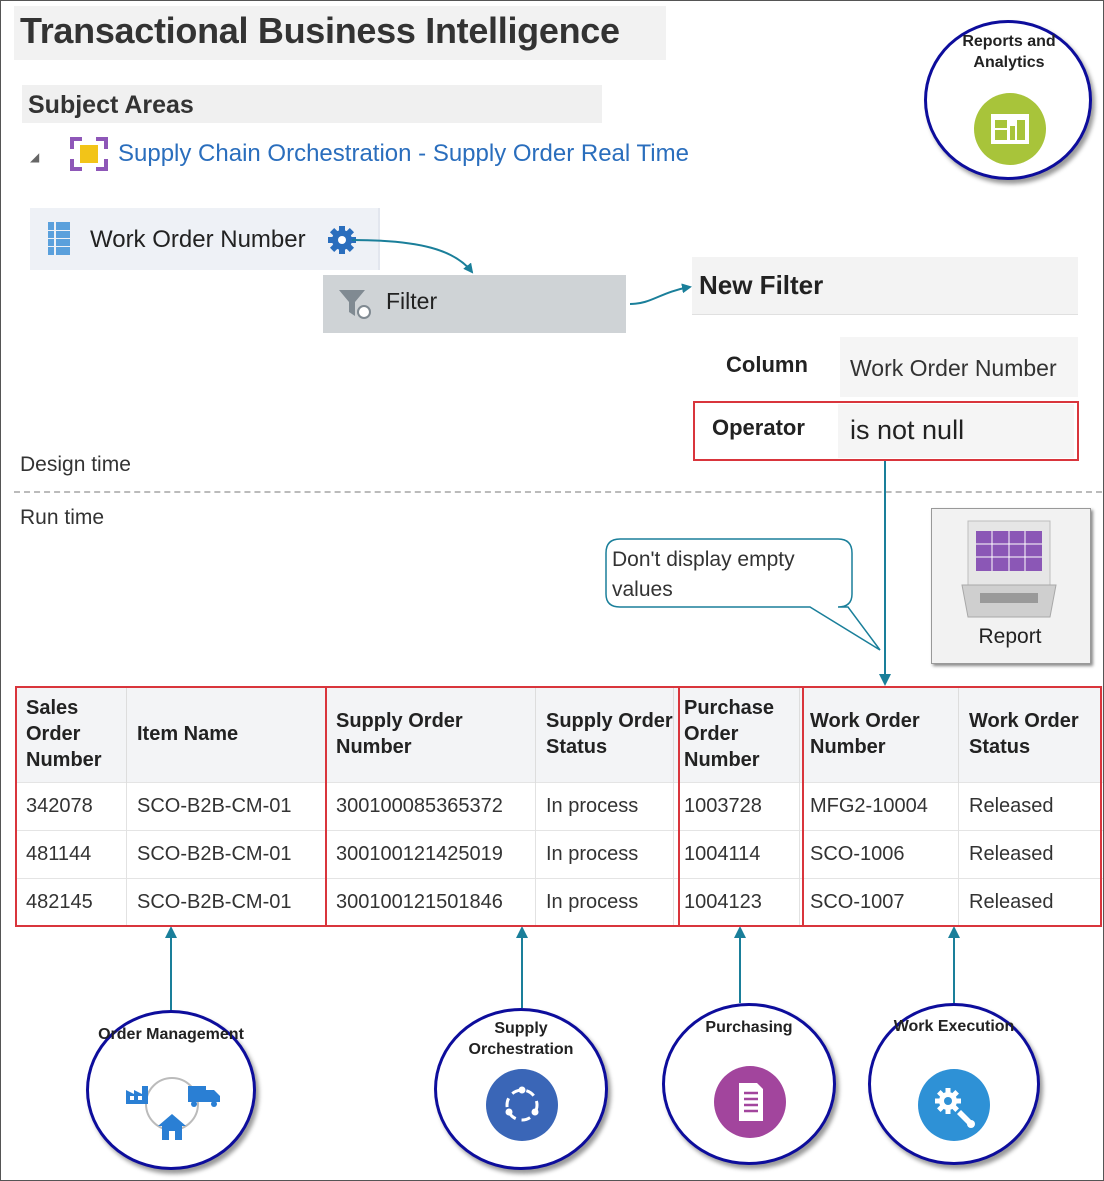 This screenshot has width=1104, height=1181. I want to click on orchestration-cycle-icon, so click(522, 1105).